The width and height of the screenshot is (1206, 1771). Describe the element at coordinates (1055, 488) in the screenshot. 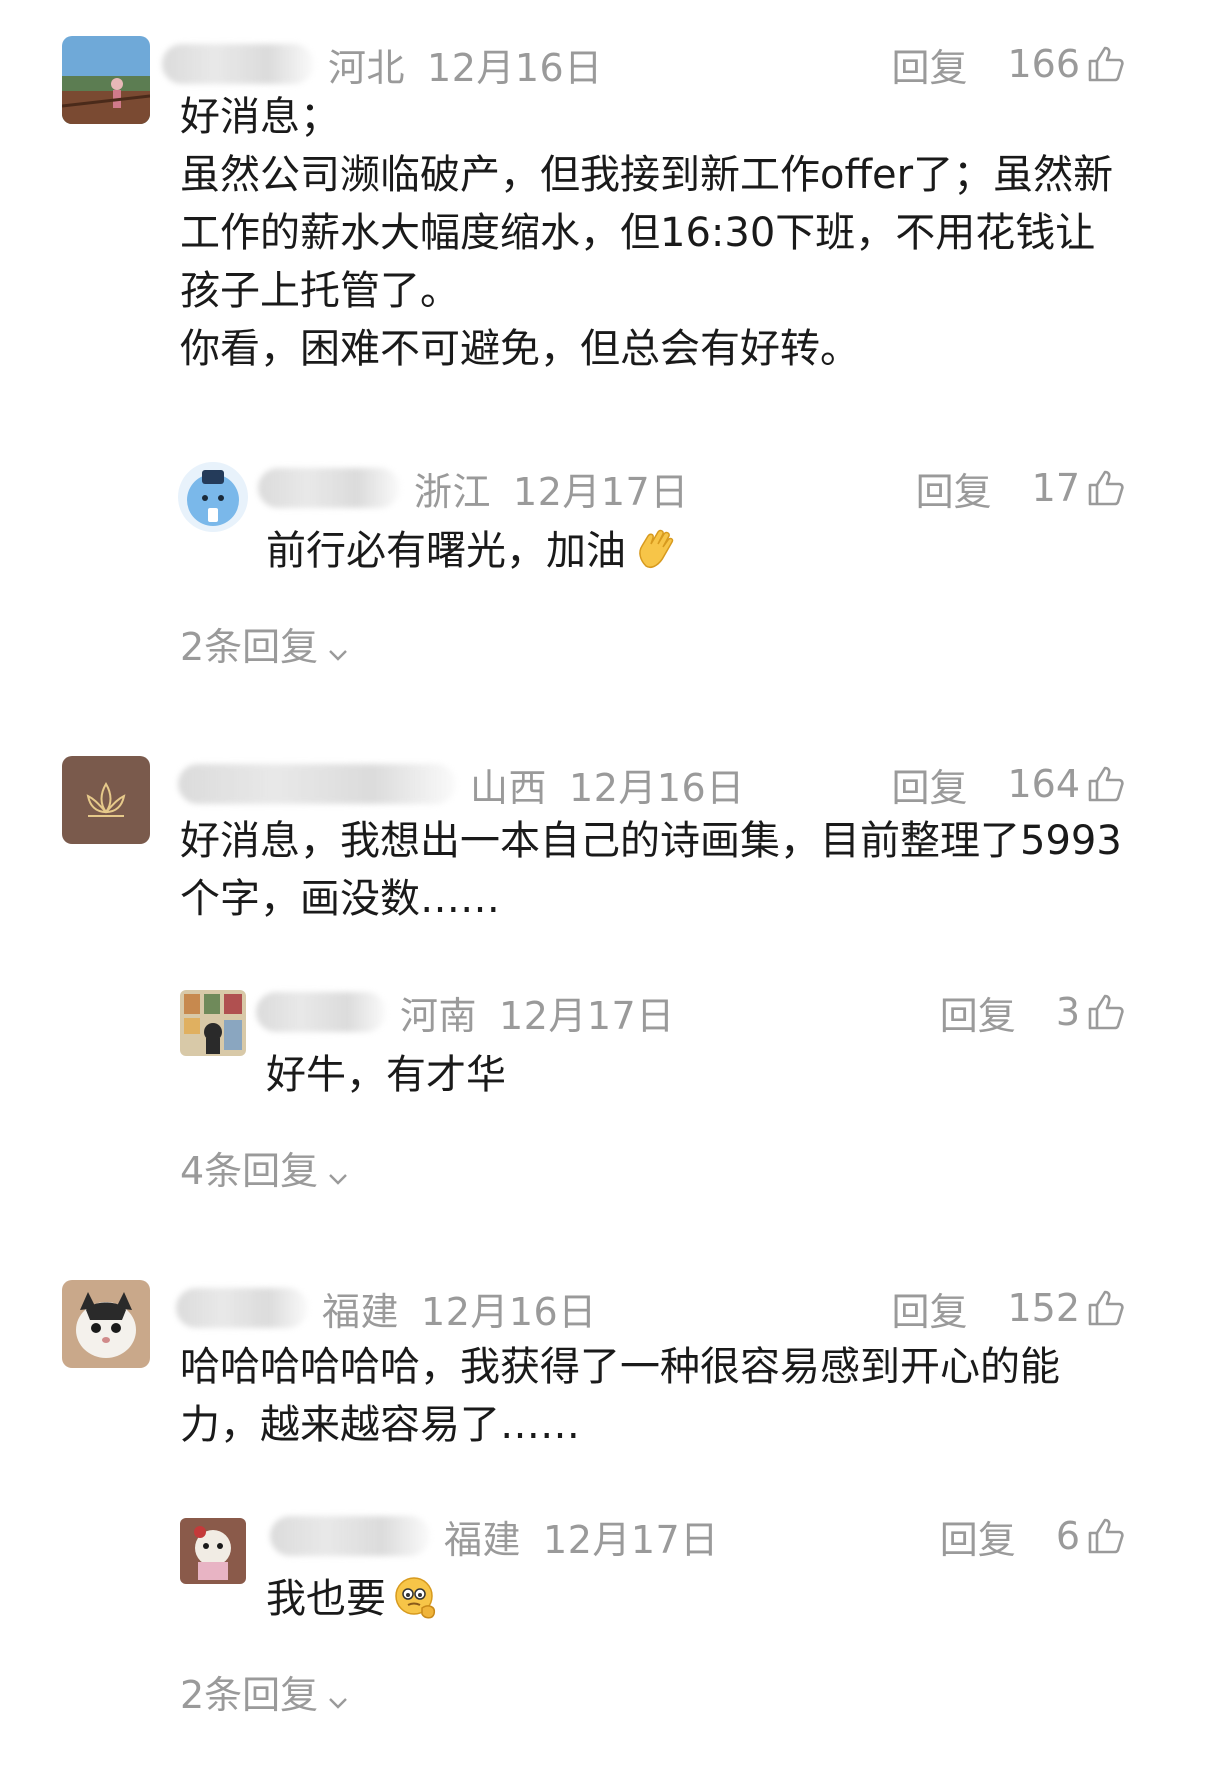

I see `like-count: 17` at that location.